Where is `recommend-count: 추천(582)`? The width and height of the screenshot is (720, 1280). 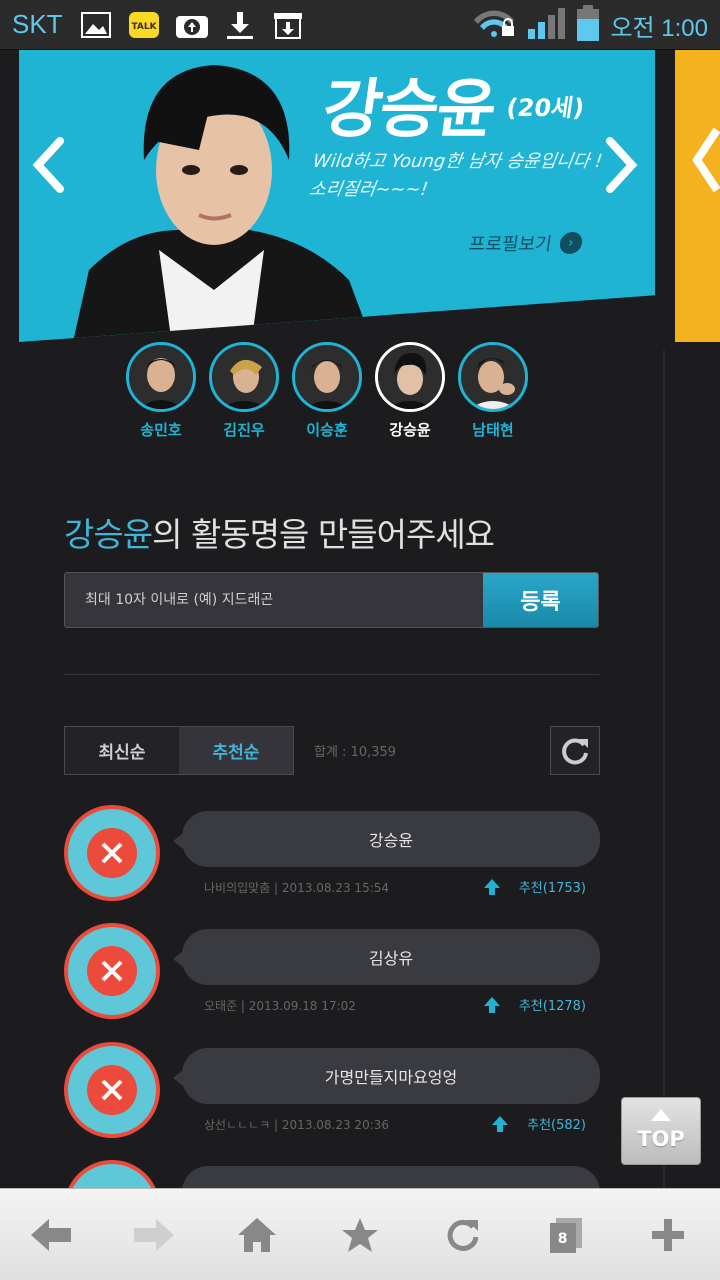
recommend-count: 추천(582) is located at coordinates (556, 1125).